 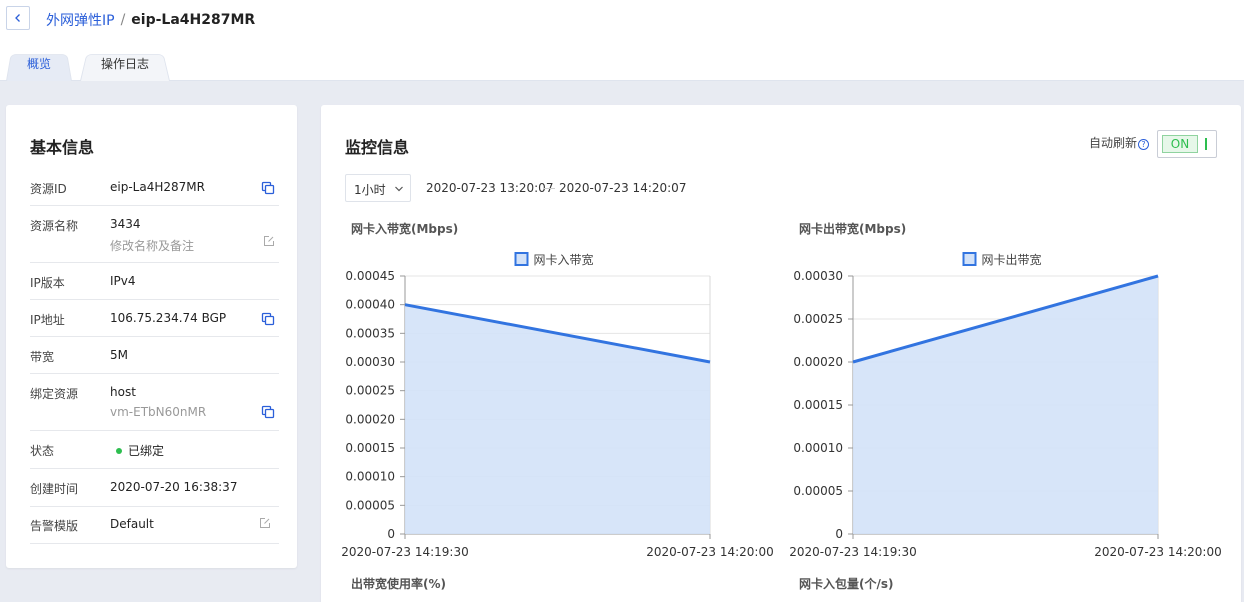 I want to click on info-row-bound-resource: 绑定资源 host vm-ETbN60nMR, so click(x=154, y=408).